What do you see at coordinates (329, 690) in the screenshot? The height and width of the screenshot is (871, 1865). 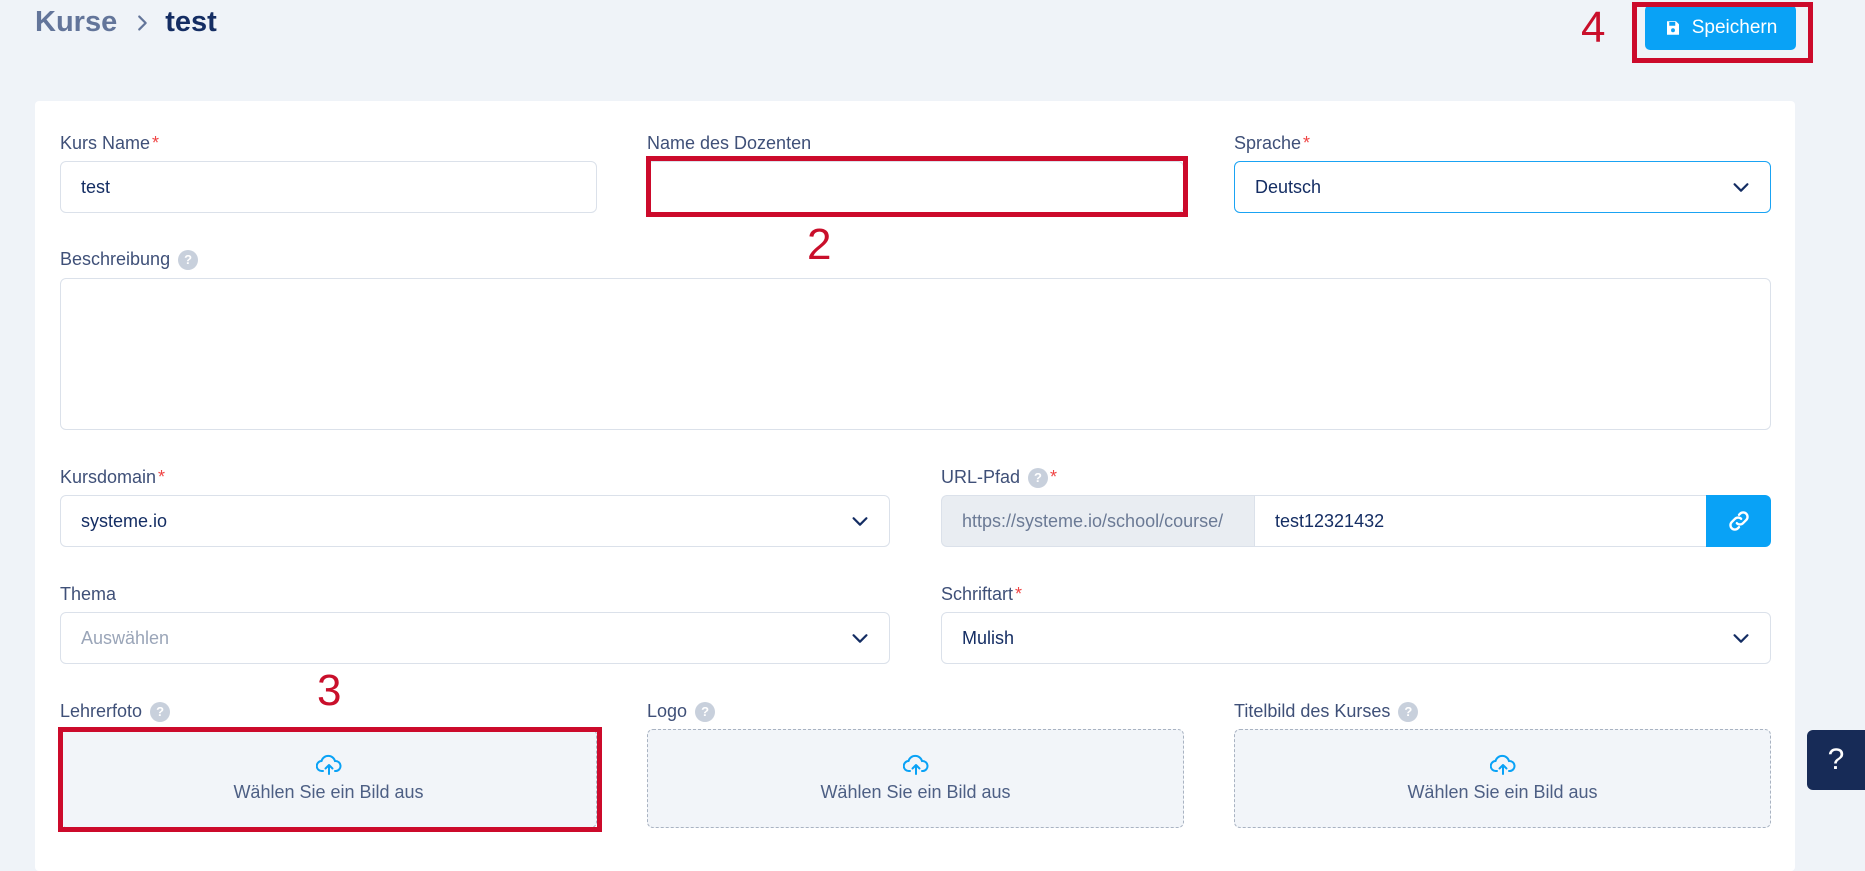 I see `annotation-number-3: 3` at bounding box center [329, 690].